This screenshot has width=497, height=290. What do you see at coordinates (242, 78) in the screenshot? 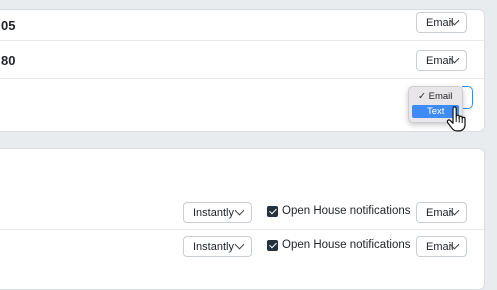
I see `divider` at bounding box center [242, 78].